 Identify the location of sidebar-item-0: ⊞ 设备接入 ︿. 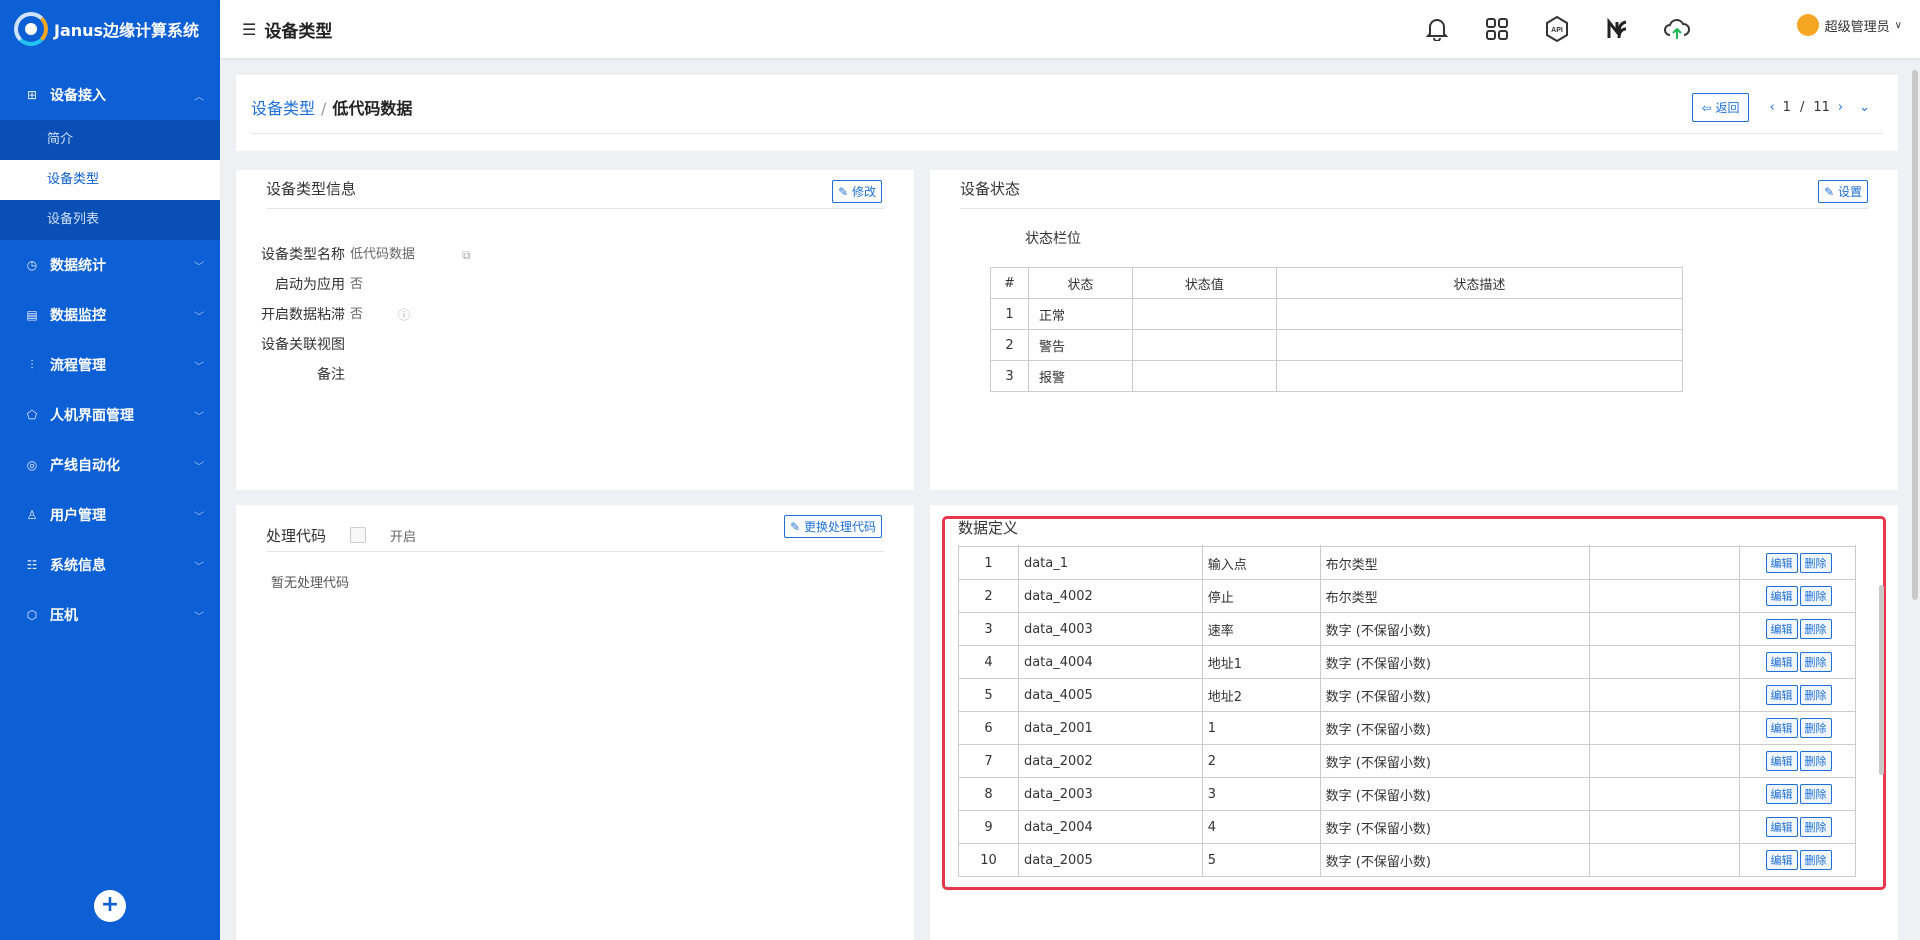
(110, 95).